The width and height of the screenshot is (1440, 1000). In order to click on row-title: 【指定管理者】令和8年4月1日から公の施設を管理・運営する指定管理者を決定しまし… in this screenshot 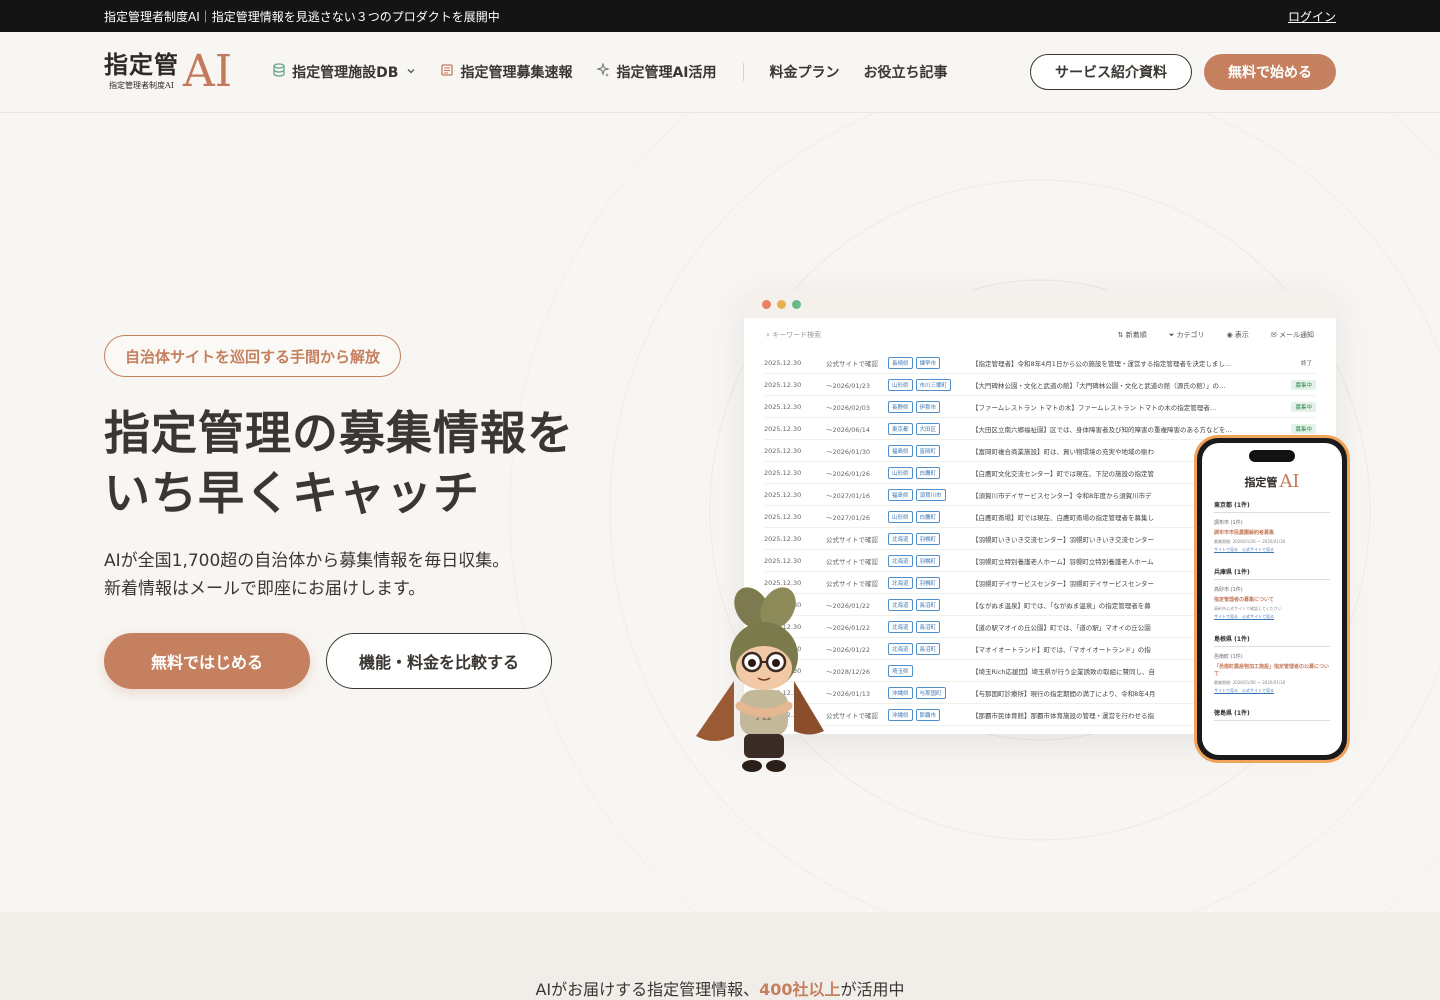, I will do `click(1102, 363)`.